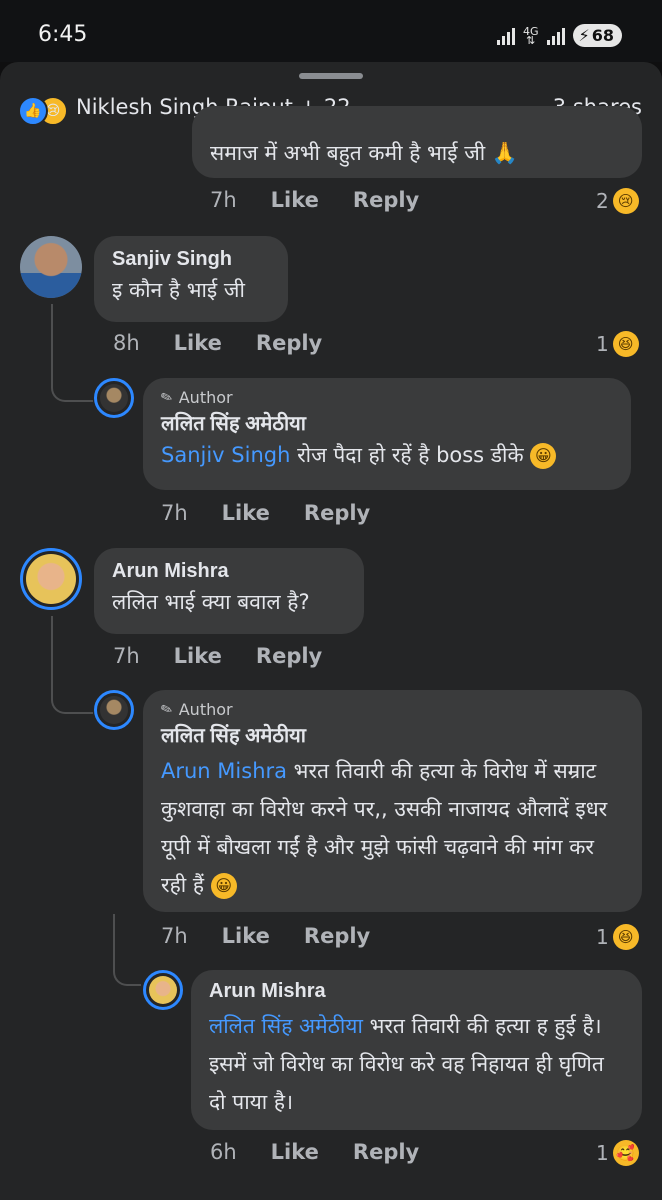 The image size is (662, 1200). Describe the element at coordinates (63, 34) in the screenshot. I see `status-time: 6:45` at that location.